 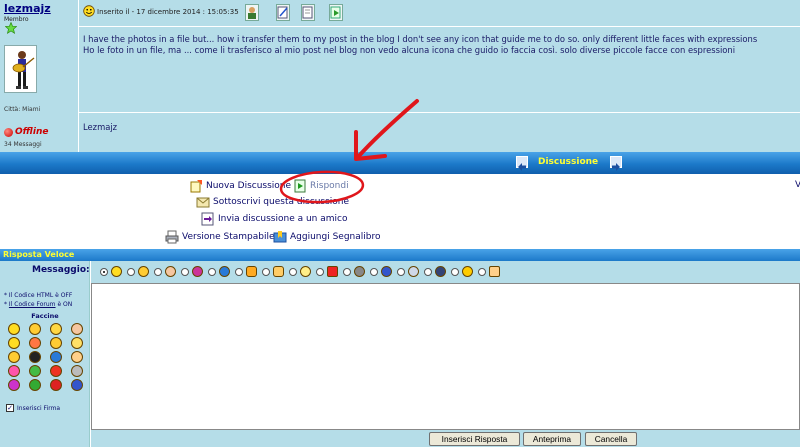 What do you see at coordinates (308, 12) in the screenshot?
I see `quote-icon` at bounding box center [308, 12].